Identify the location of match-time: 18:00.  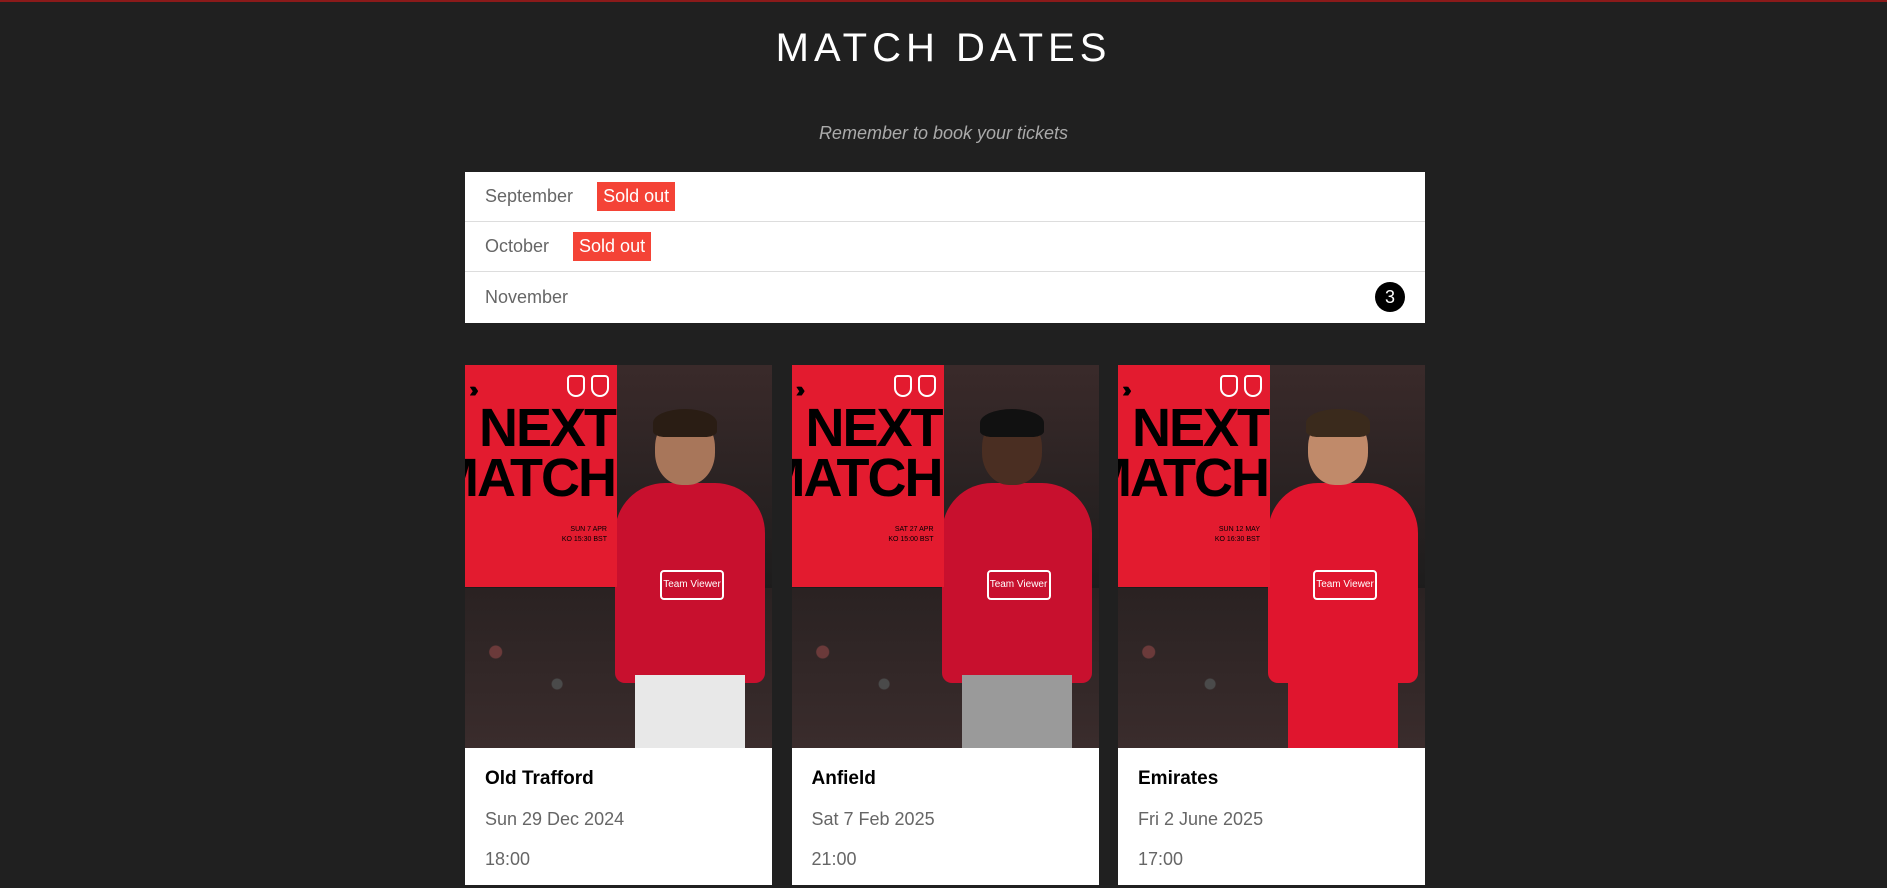
(508, 859).